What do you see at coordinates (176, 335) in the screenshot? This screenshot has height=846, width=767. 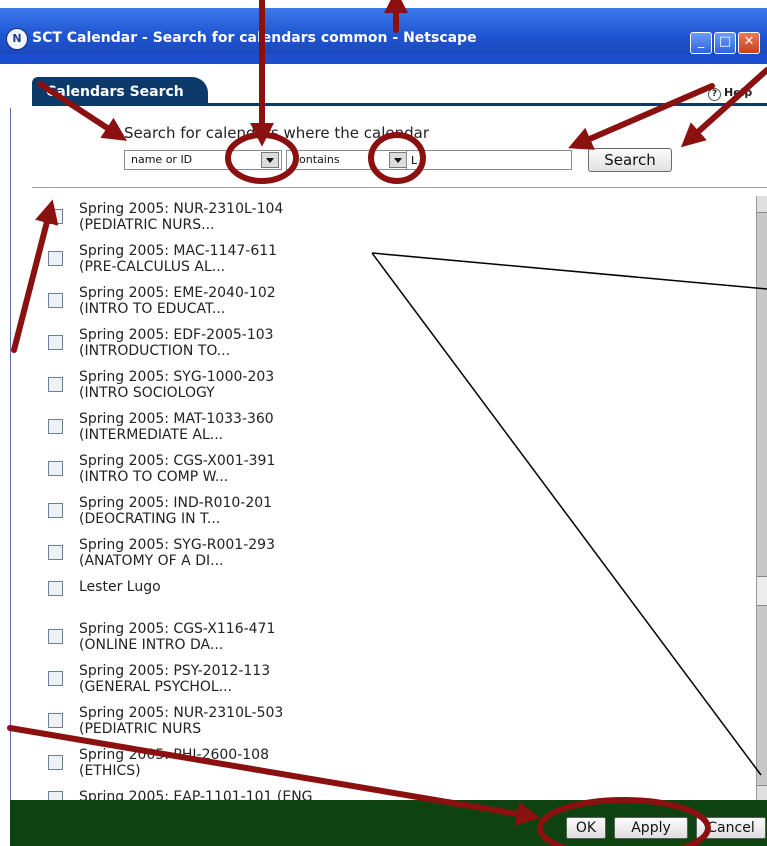 I see `list-item-title: Spring 2005: EDF-2005-103` at bounding box center [176, 335].